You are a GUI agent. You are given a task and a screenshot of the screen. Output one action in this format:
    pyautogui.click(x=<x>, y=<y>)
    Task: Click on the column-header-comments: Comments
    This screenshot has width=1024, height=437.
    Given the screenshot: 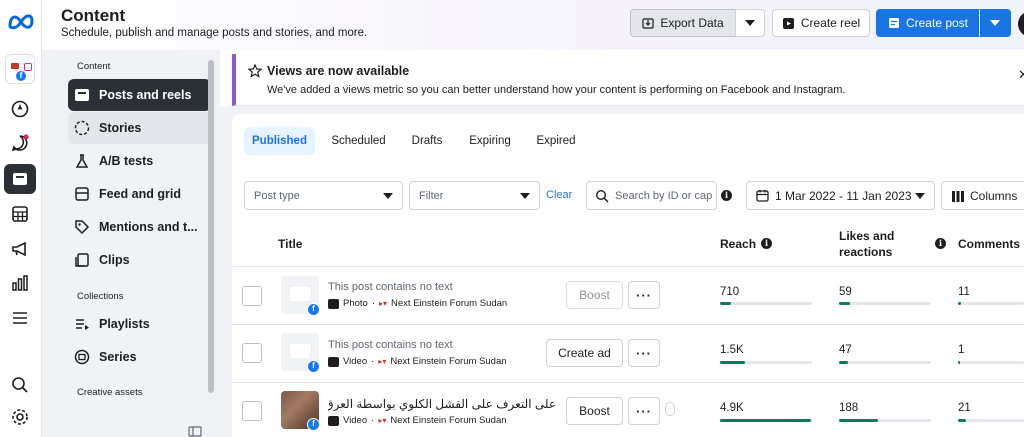 What is the action you would take?
    pyautogui.click(x=989, y=244)
    